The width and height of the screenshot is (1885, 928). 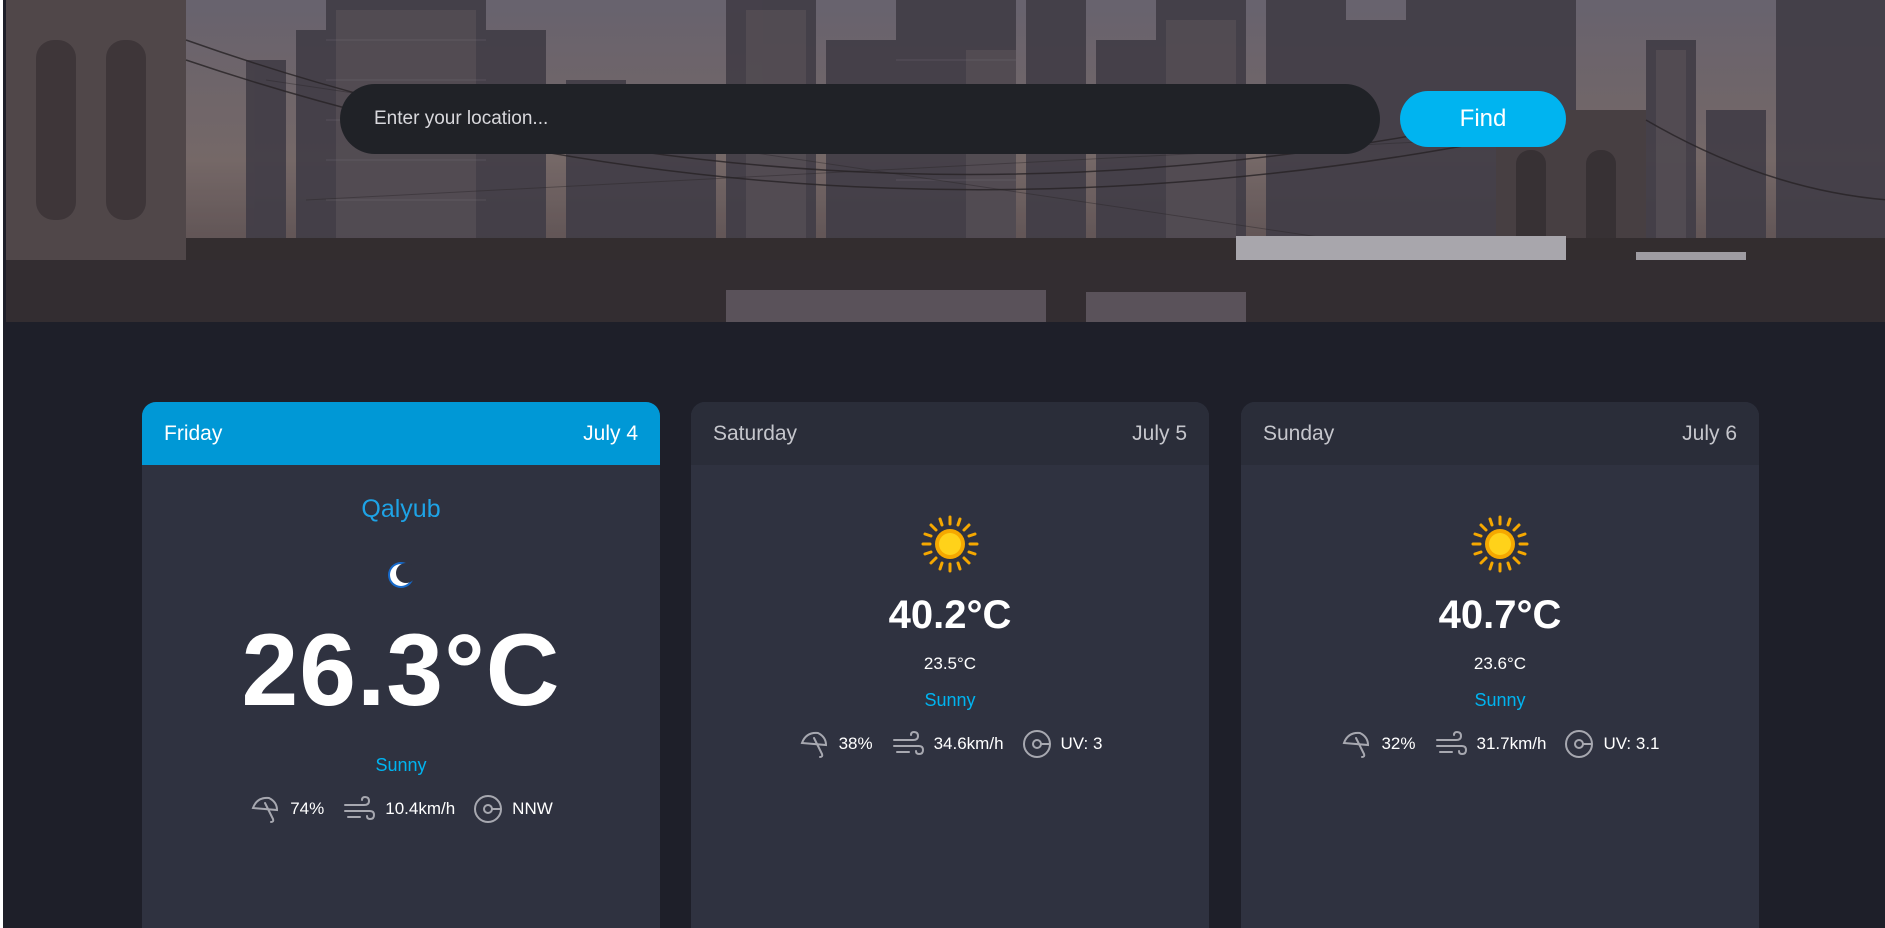 I want to click on min-temperature: 23.6°C, so click(x=1500, y=663).